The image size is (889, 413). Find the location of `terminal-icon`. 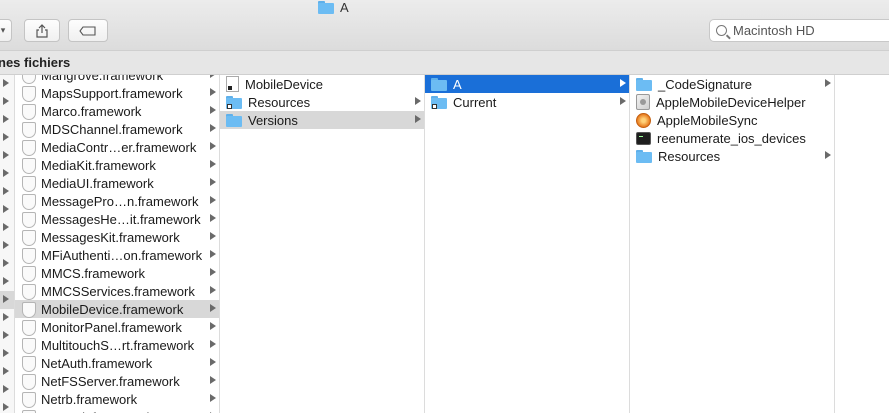

terminal-icon is located at coordinates (643, 138).